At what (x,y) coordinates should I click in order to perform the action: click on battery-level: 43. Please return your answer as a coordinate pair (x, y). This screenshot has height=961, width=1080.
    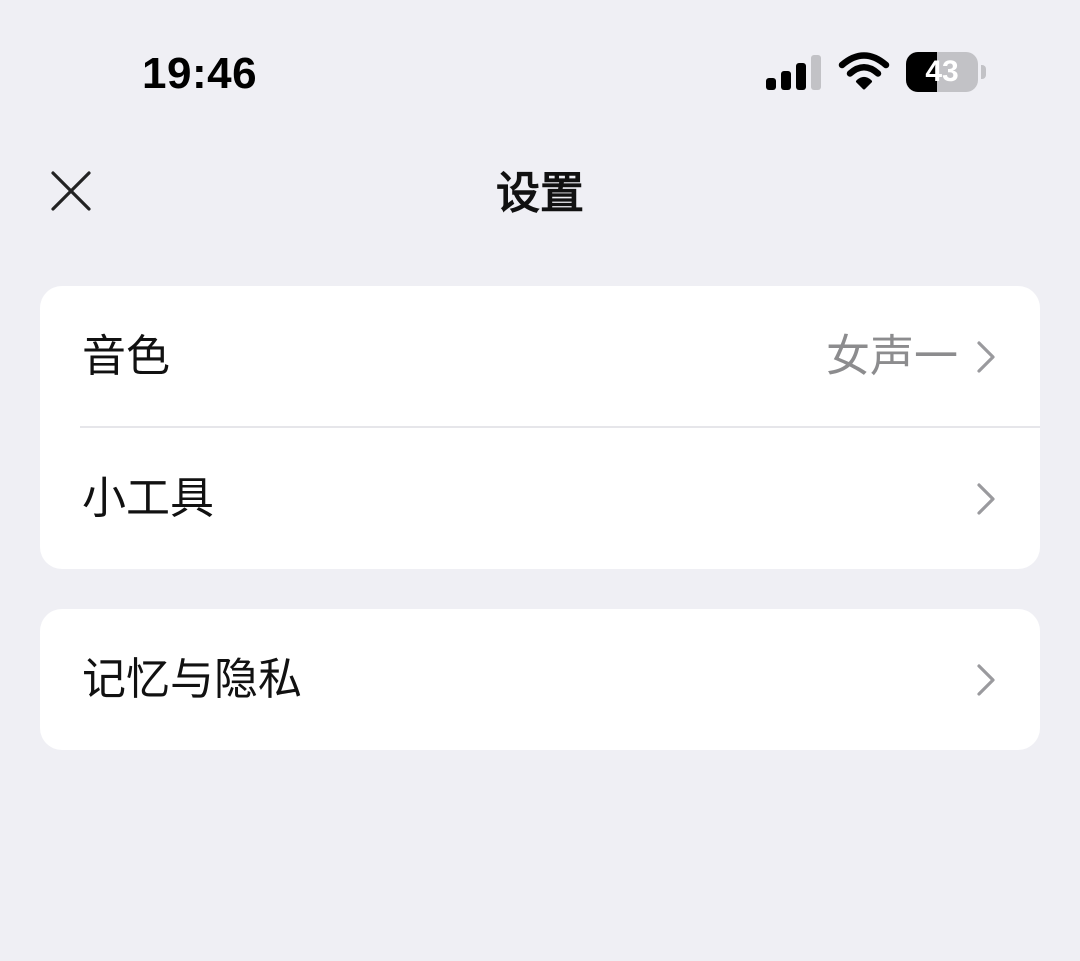
    Looking at the image, I should click on (942, 71).